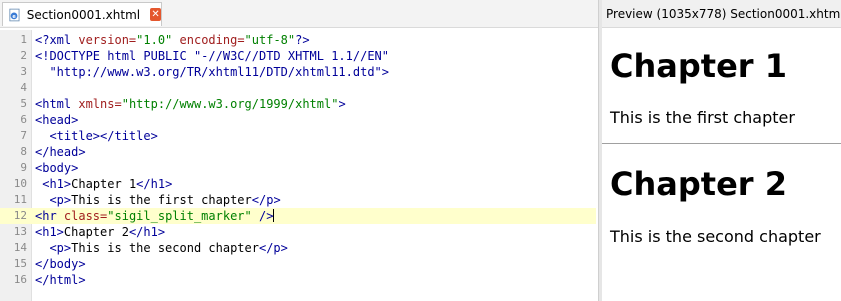 The image size is (841, 301). I want to click on tab-label: Section0001.xhtml, so click(83, 14).